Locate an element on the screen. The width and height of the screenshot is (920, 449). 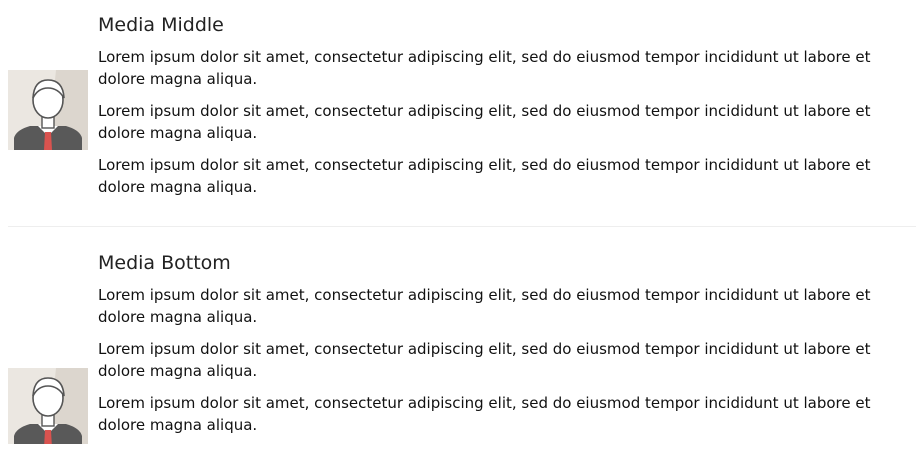
divider is located at coordinates (462, 226).